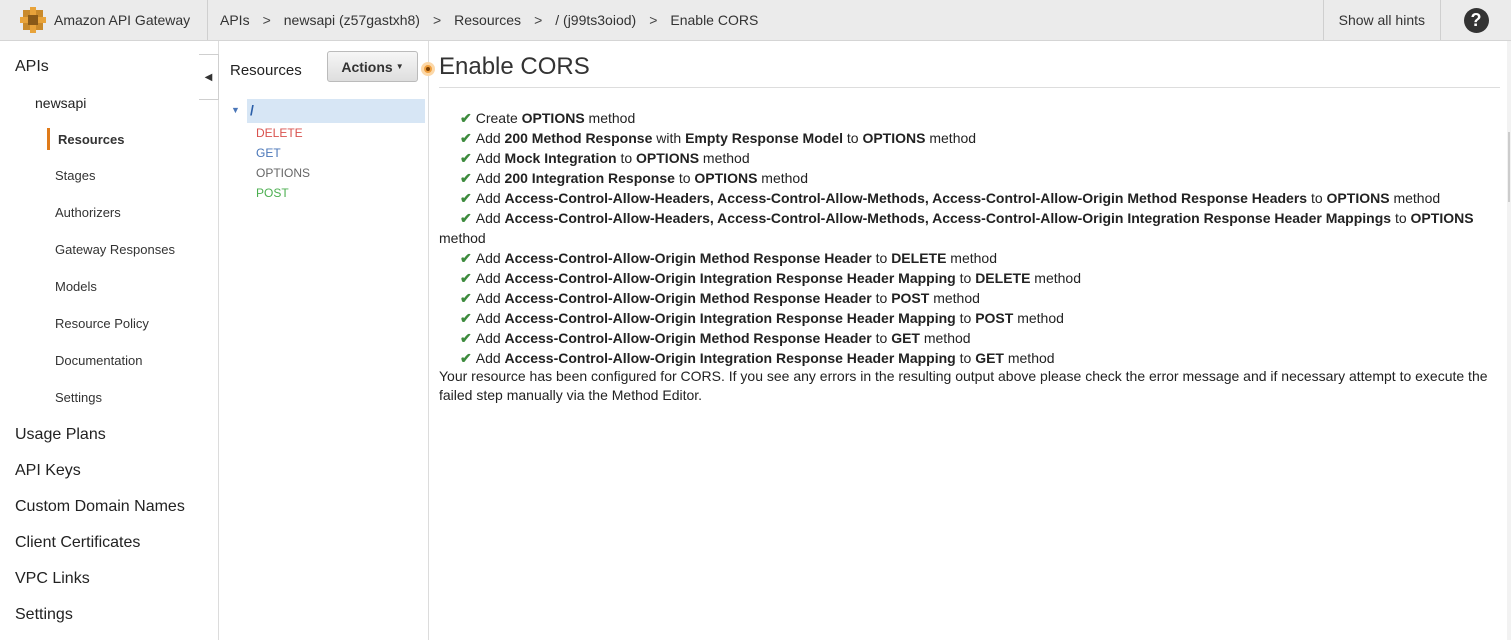 The image size is (1511, 640). I want to click on help-icon: ?, so click(1476, 20).